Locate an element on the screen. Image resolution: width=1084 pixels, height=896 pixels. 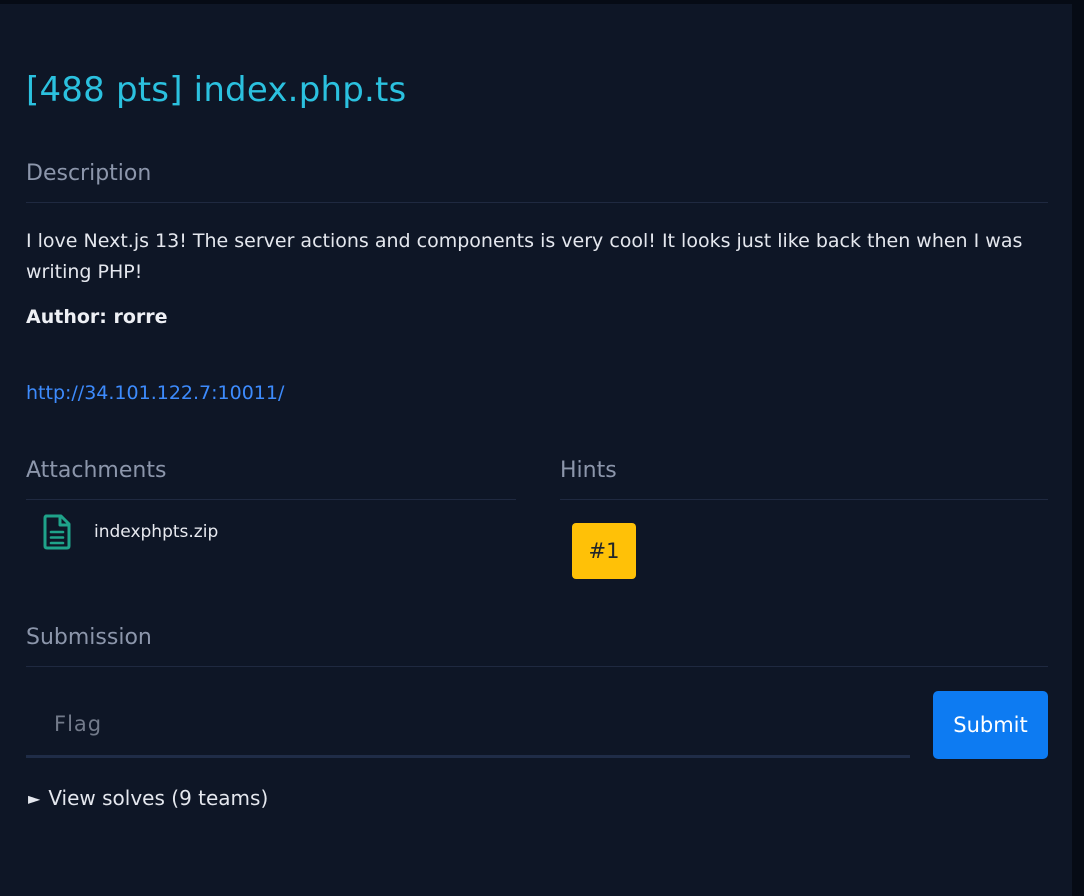
attachments-heading: Attachments is located at coordinates (96, 470).